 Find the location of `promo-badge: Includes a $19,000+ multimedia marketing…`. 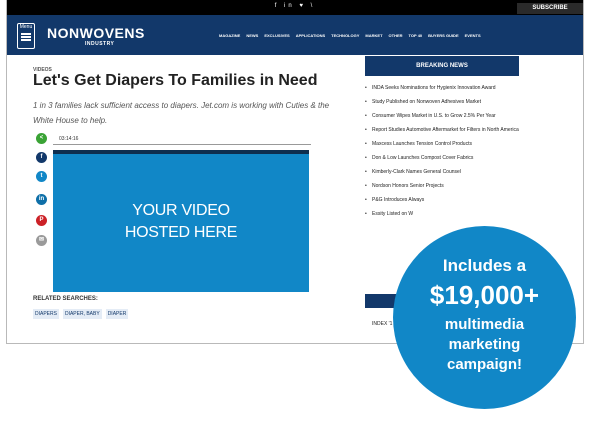

promo-badge: Includes a $19,000+ multimedia marketing… is located at coordinates (484, 317).